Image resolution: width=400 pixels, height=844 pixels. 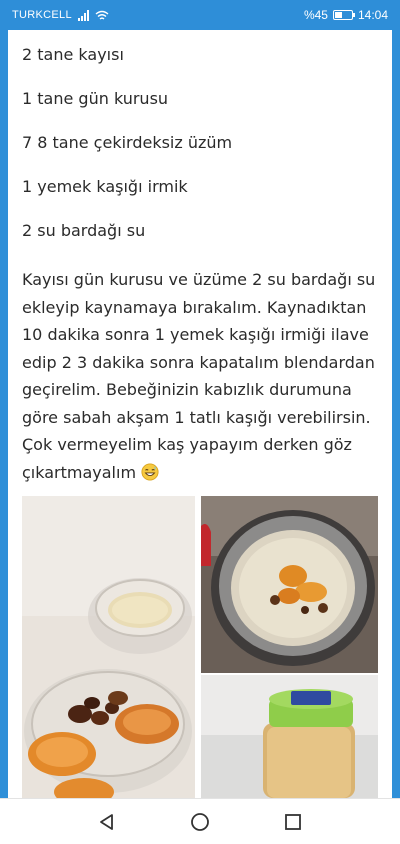 I want to click on ingredient-item: 7 8 tane çekirdeksiz üzüm, so click(x=127, y=142).